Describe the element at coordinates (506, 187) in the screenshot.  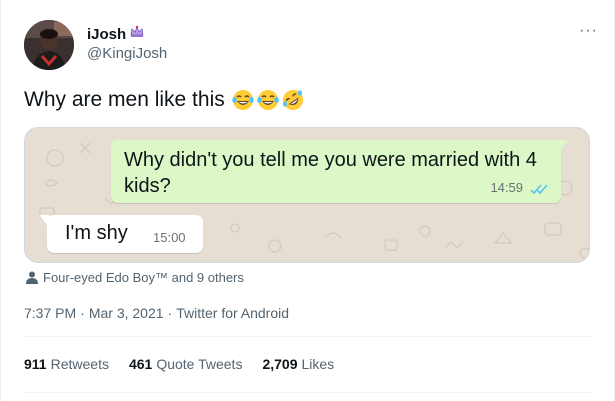
I see `sent-message-time: 14:59` at that location.